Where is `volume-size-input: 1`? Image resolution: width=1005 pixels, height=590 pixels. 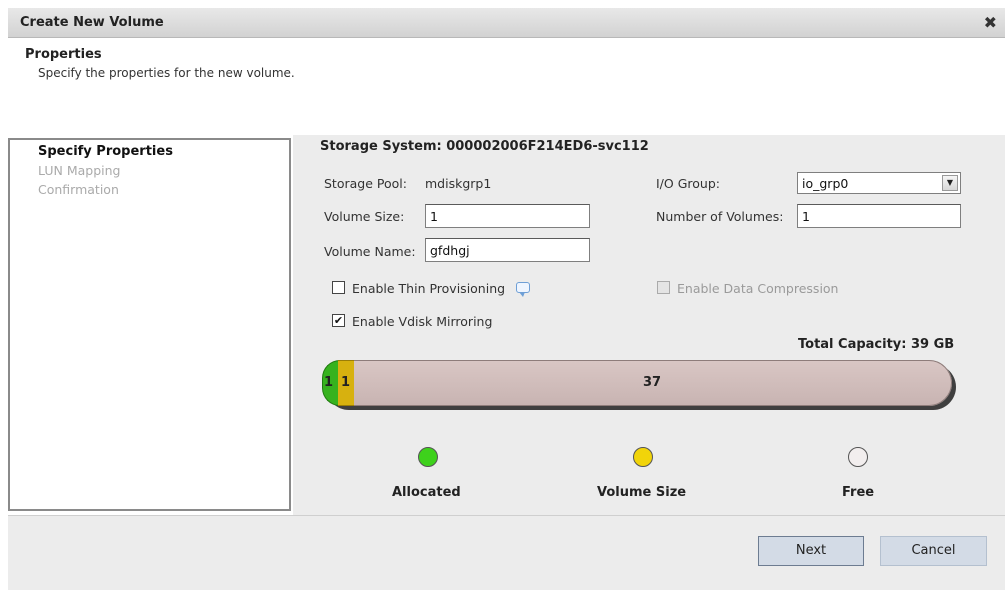
volume-size-input: 1 is located at coordinates (507, 216).